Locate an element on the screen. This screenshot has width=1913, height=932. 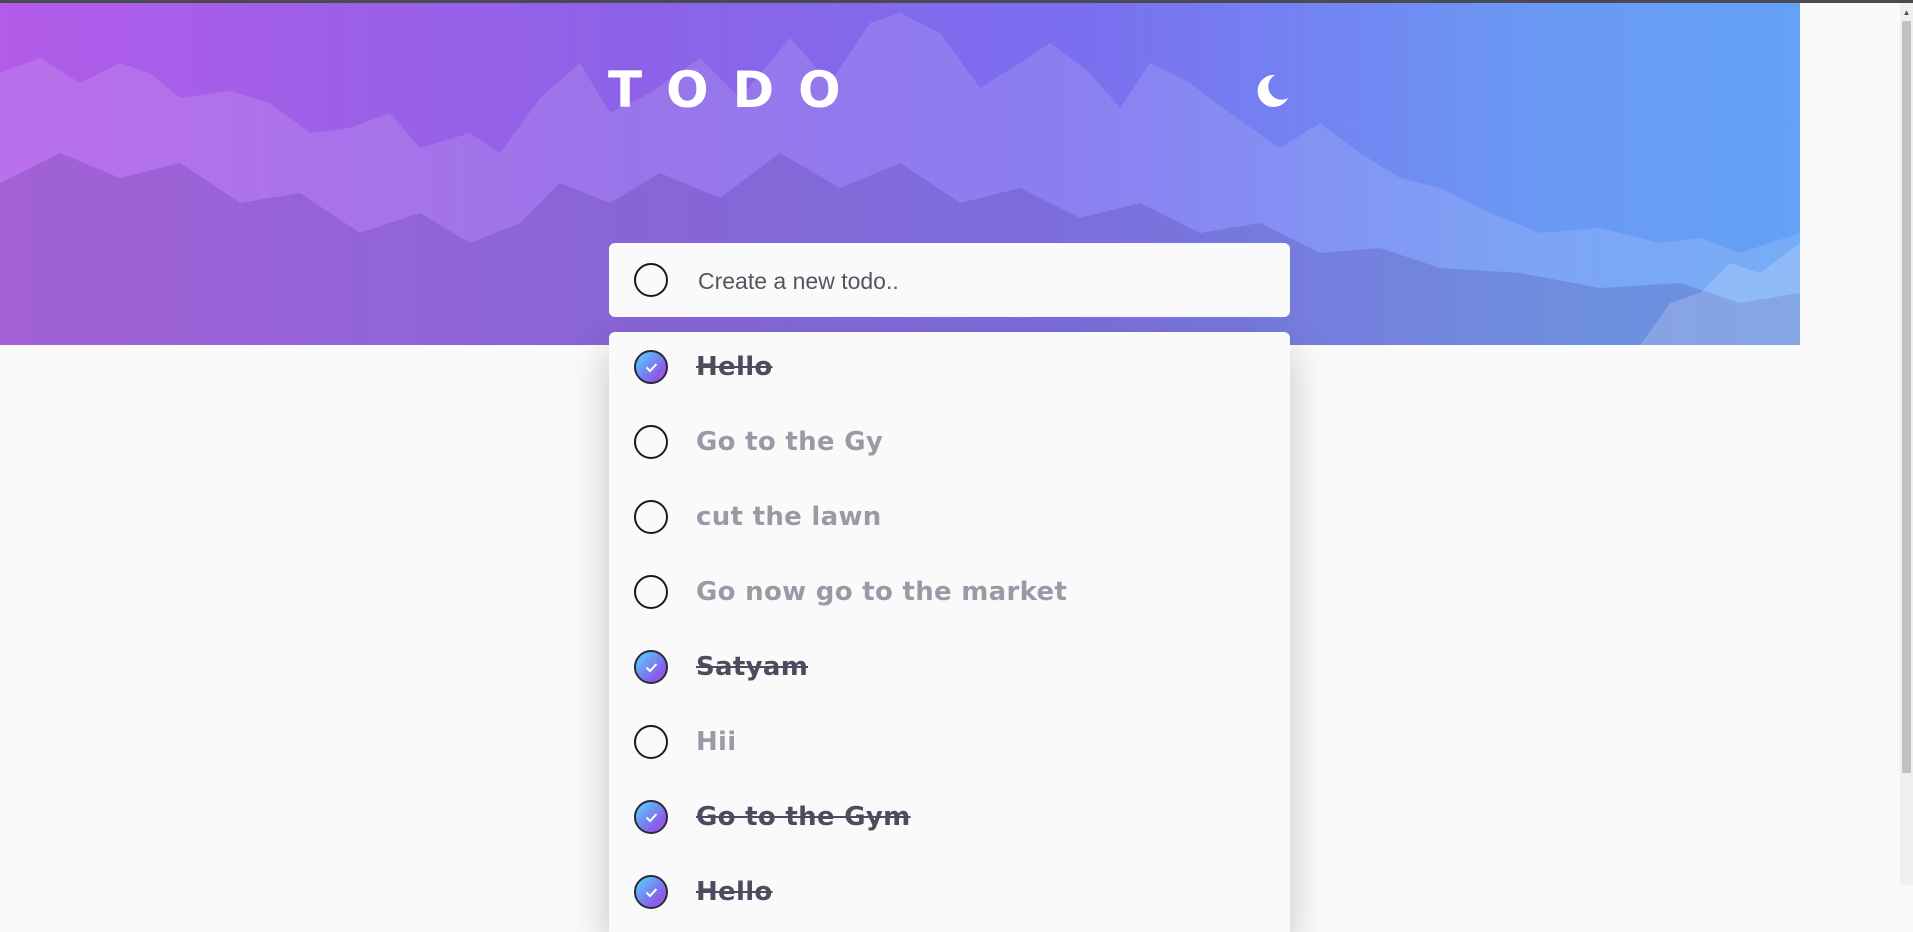
moon-icon is located at coordinates (1272, 90).